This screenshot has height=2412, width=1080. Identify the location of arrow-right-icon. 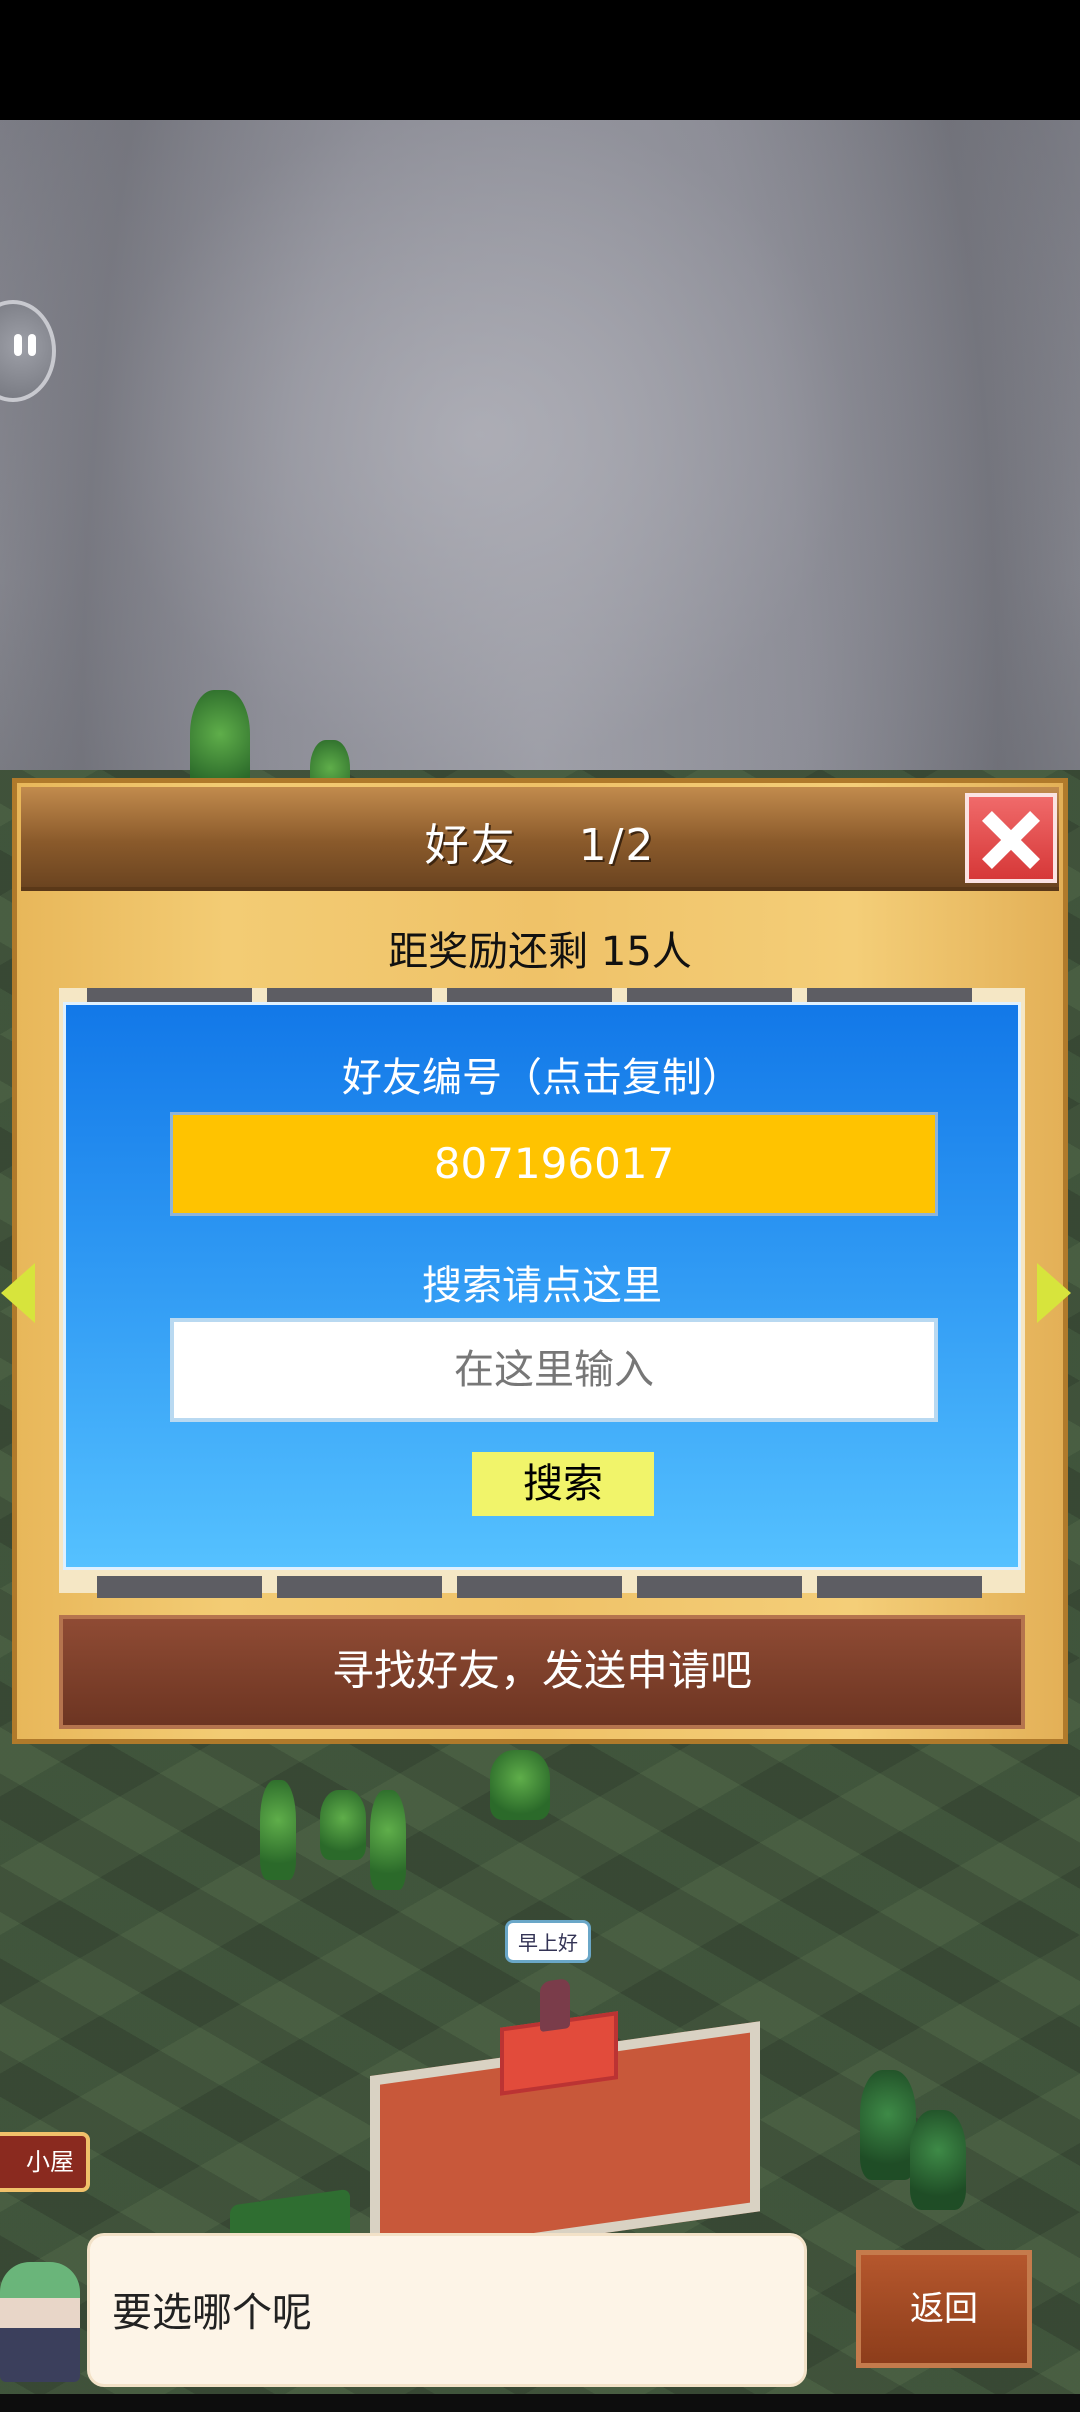
(1054, 1293).